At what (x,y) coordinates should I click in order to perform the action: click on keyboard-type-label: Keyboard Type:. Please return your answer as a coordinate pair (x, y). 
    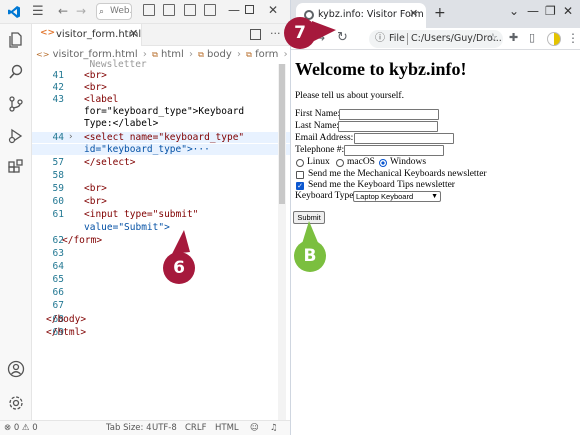
    Looking at the image, I should click on (326, 196).